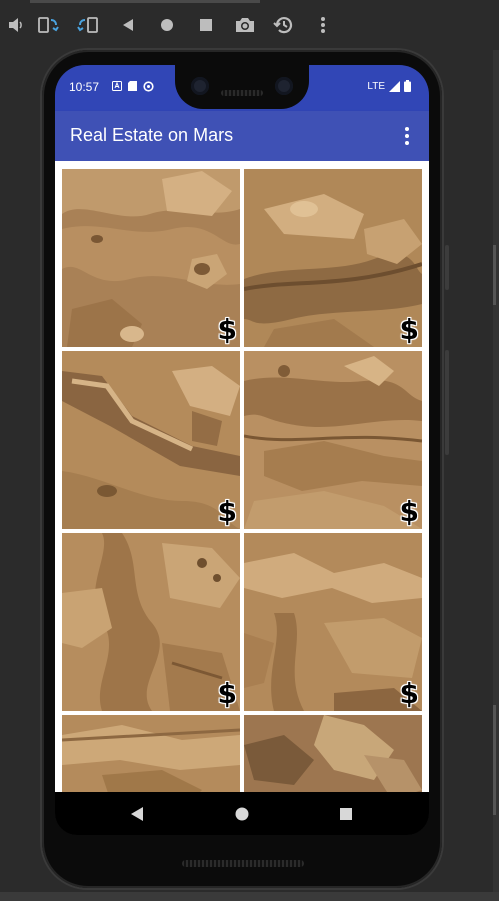  Describe the element at coordinates (242, 93) in the screenshot. I see `earpiece-speaker` at that location.